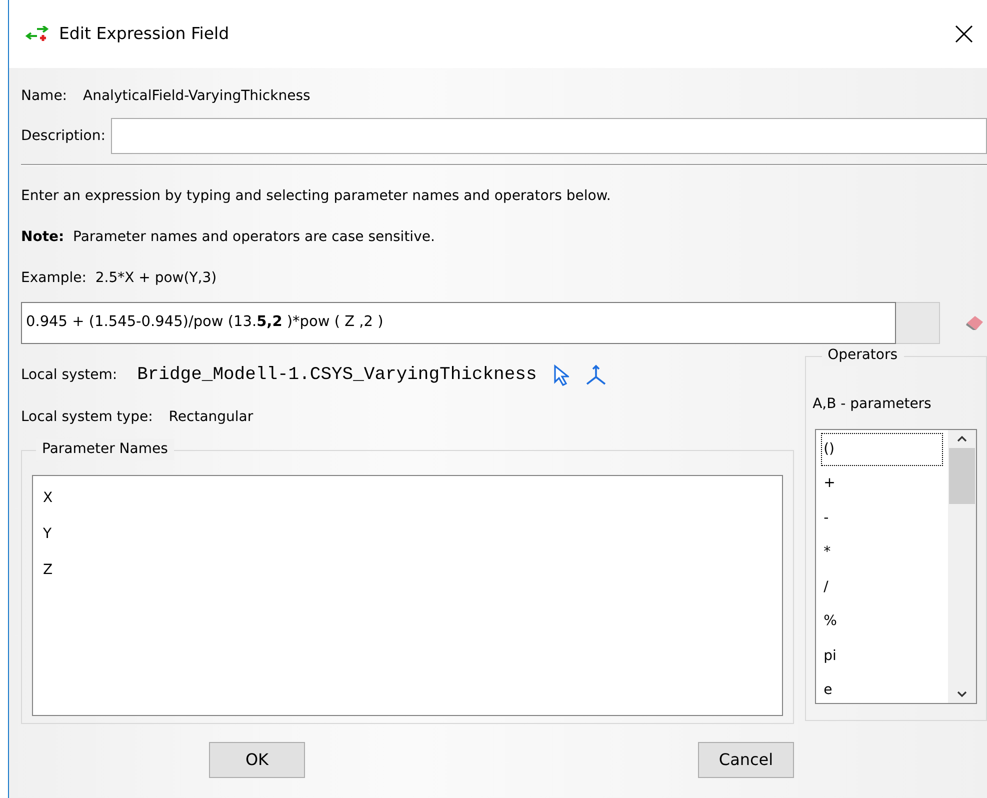 This screenshot has height=798, width=987. Describe the element at coordinates (882, 621) in the screenshot. I see `operator-item: %` at that location.